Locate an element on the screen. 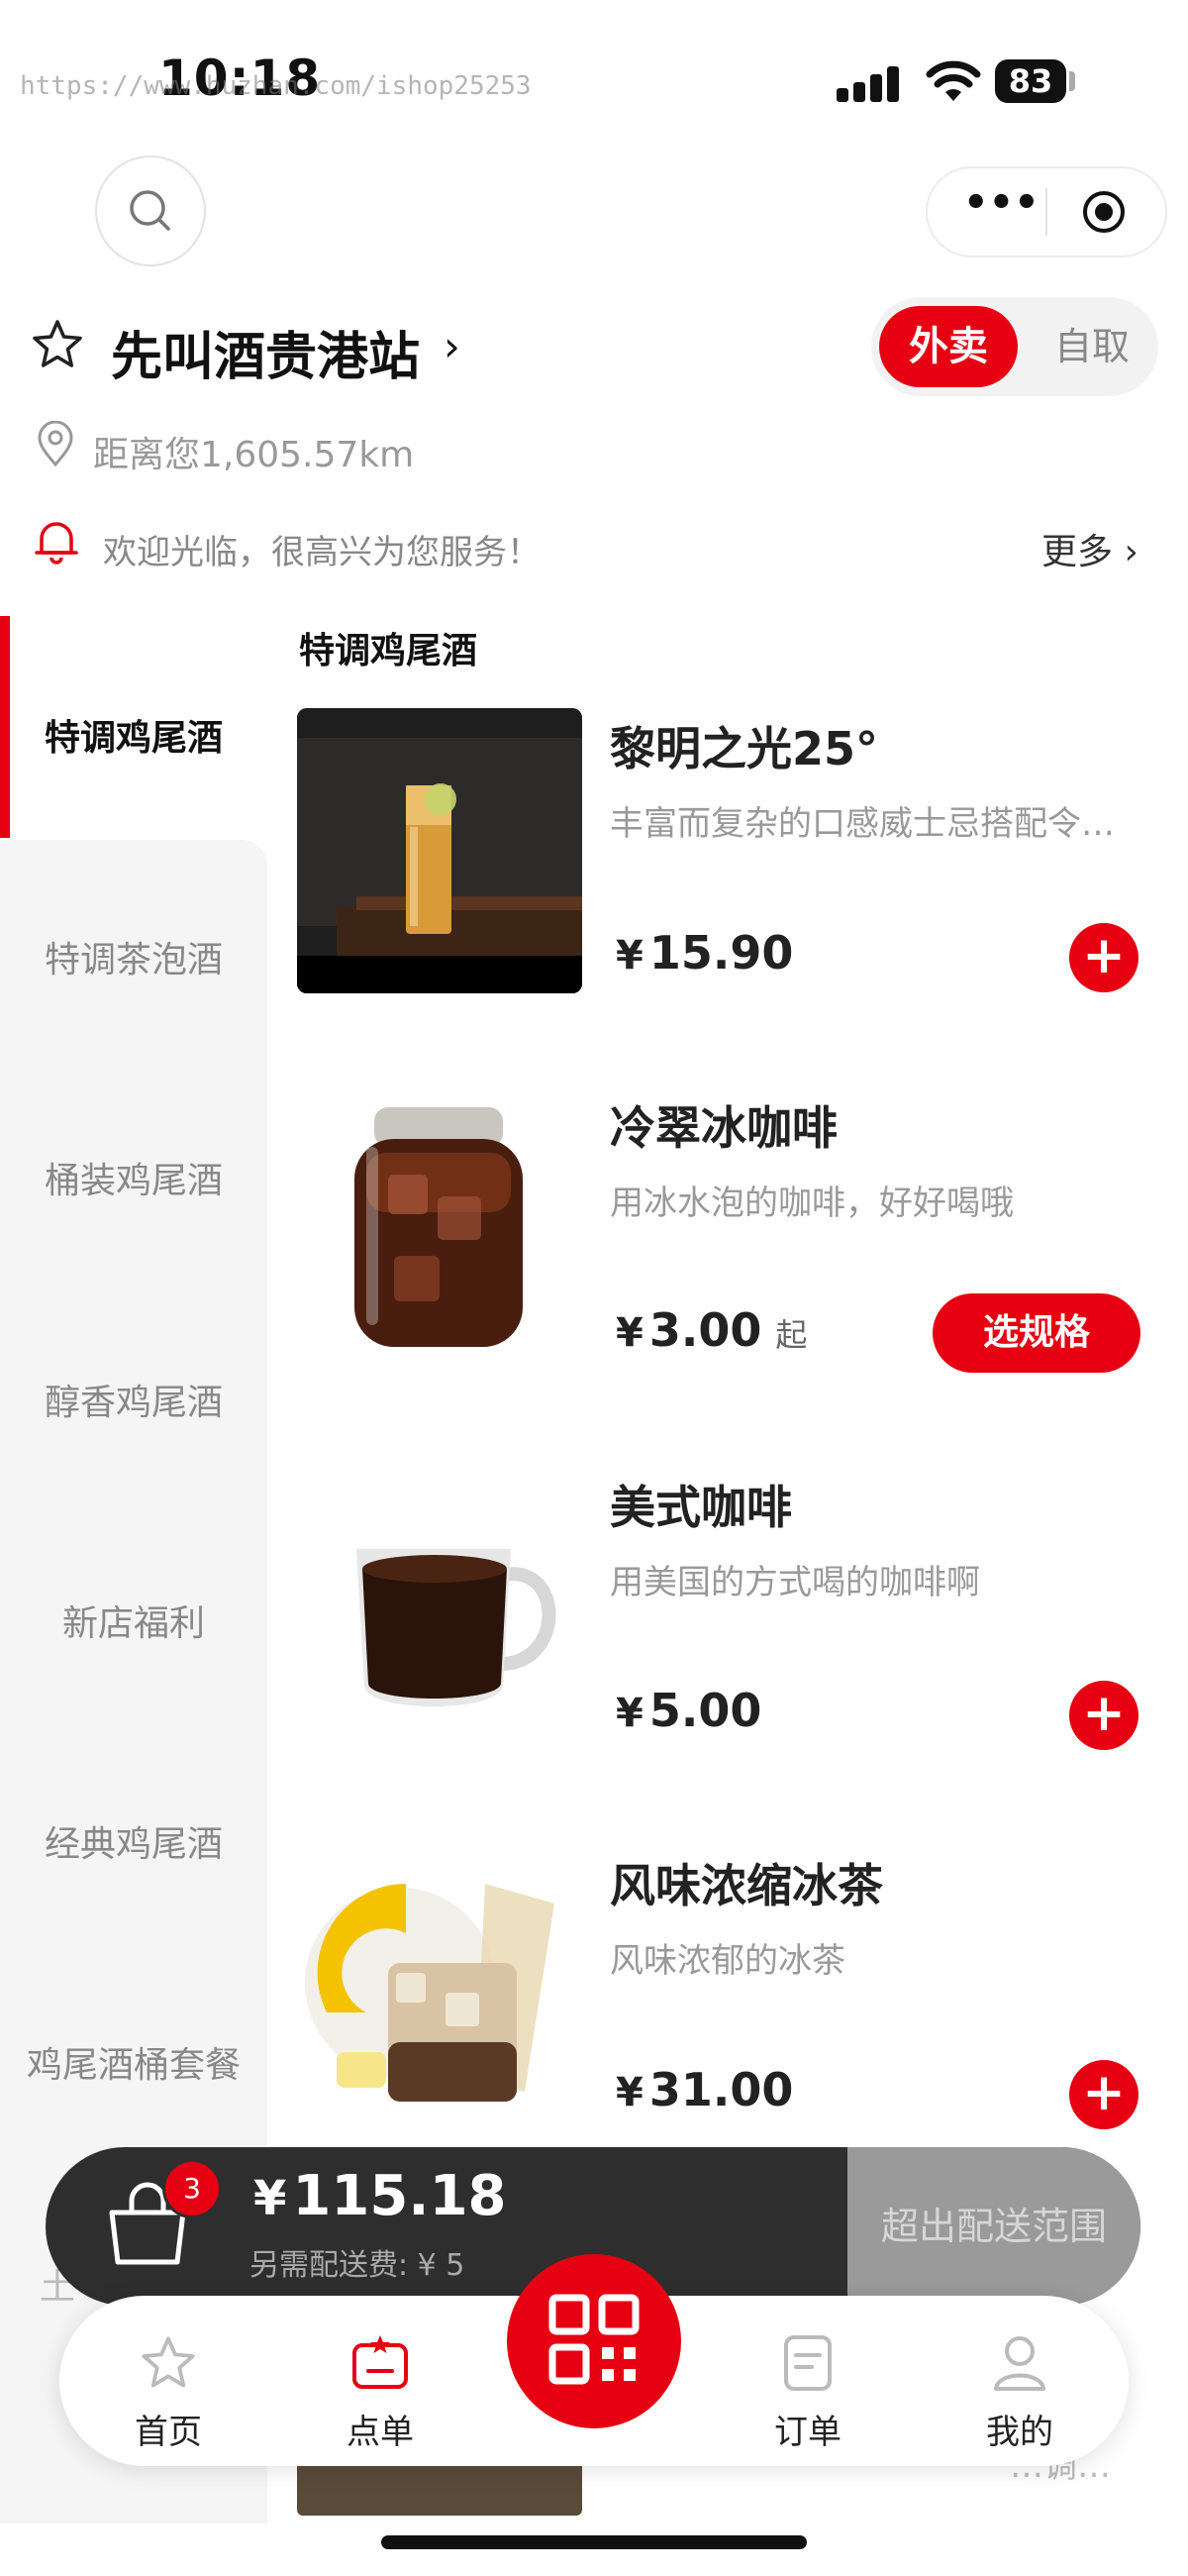 The width and height of the screenshot is (1188, 2576). product-price: ¥15.90 is located at coordinates (704, 952).